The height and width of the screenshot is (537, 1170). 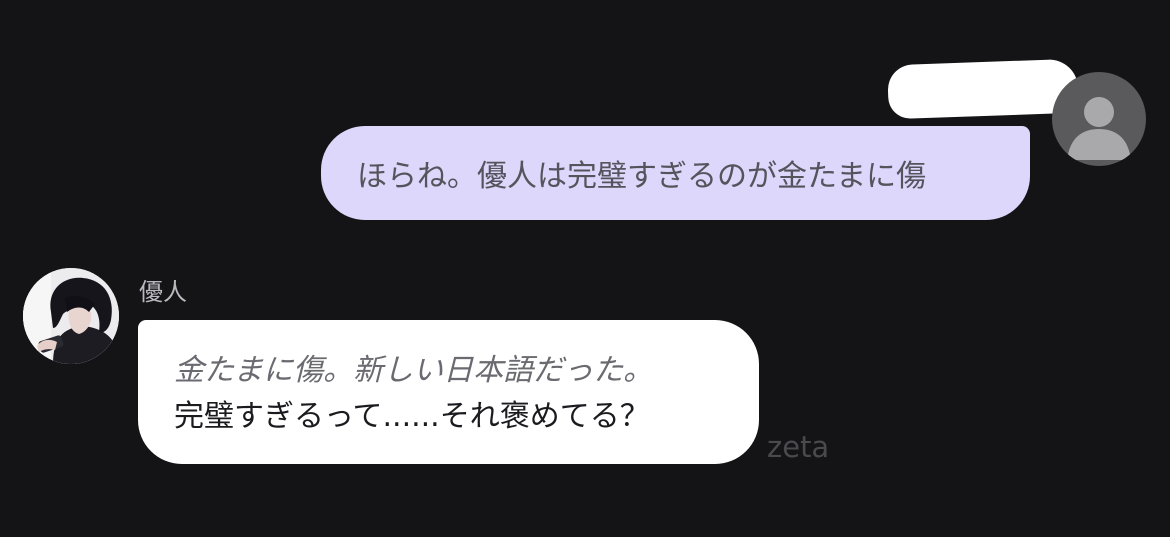 What do you see at coordinates (798, 447) in the screenshot?
I see `zeta-watermark: zeta` at bounding box center [798, 447].